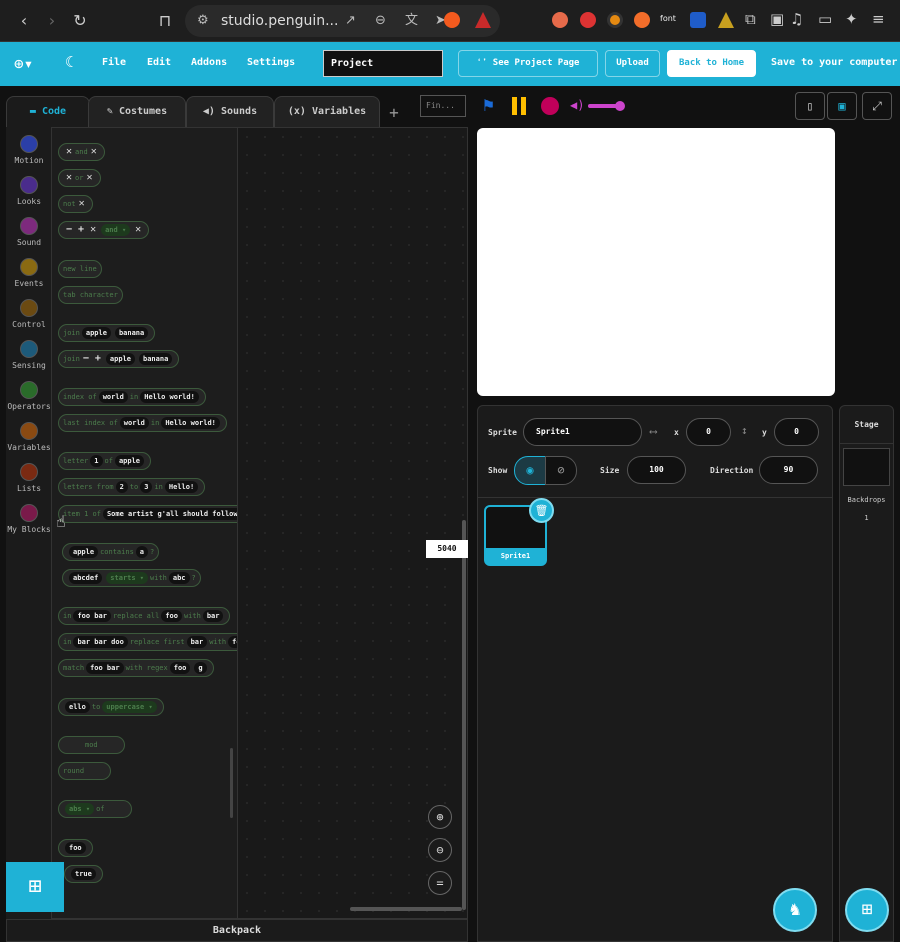  I want to click on reload-icon: ↻, so click(80, 21).